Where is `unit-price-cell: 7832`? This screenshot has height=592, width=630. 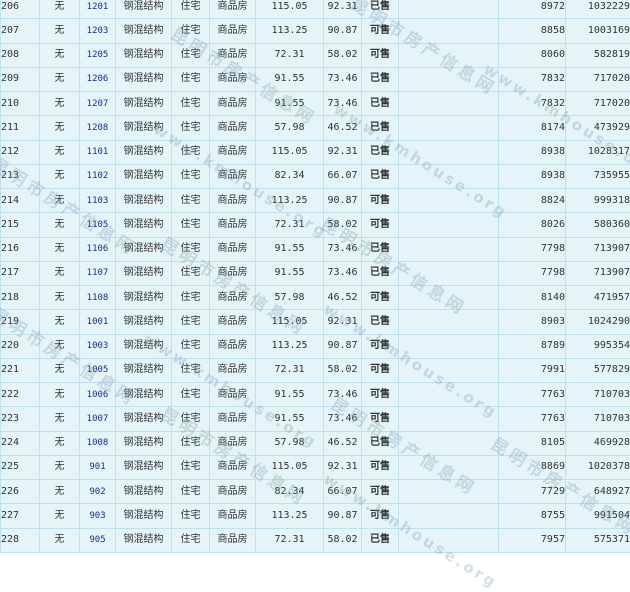 unit-price-cell: 7832 is located at coordinates (532, 79).